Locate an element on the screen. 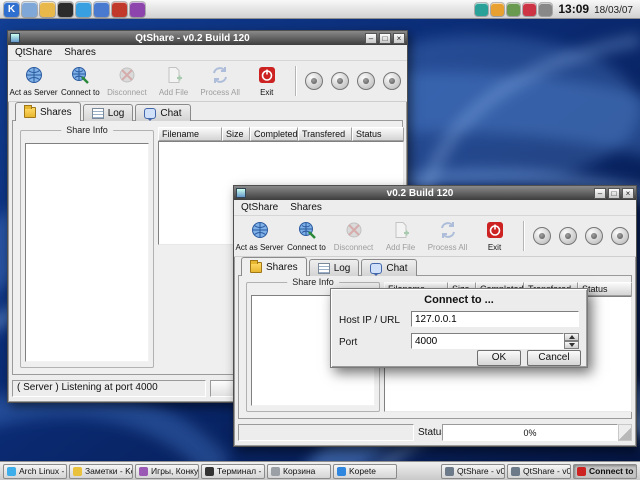 The image size is (640, 480). top-panel: 13:09 18/03/07 is located at coordinates (320, 9).